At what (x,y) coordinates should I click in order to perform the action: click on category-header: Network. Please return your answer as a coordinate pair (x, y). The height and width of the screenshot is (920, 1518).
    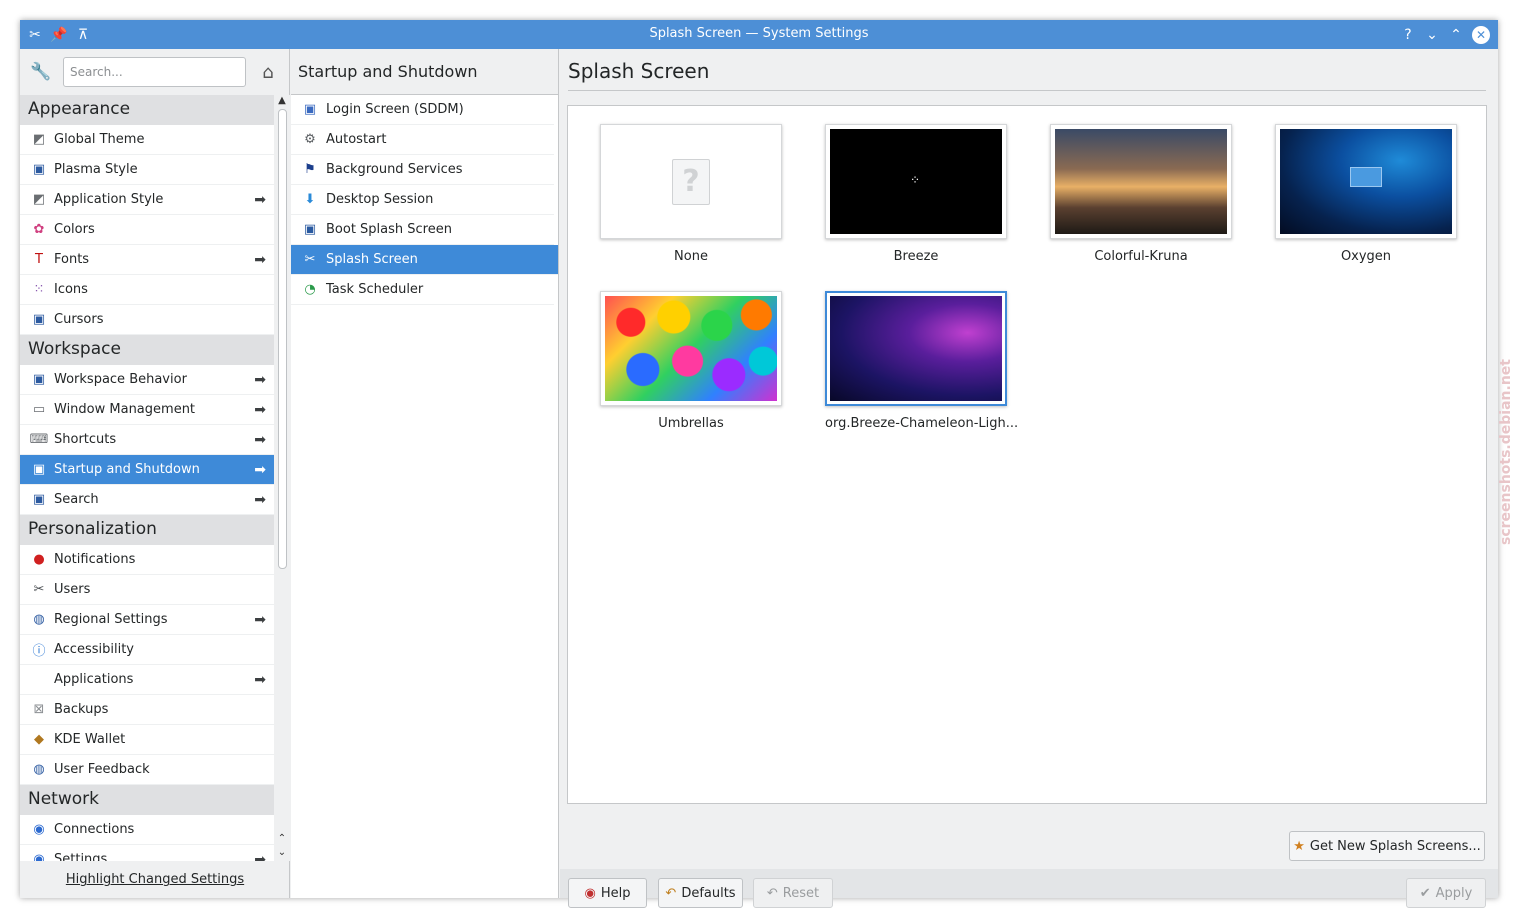
    Looking at the image, I should click on (147, 800).